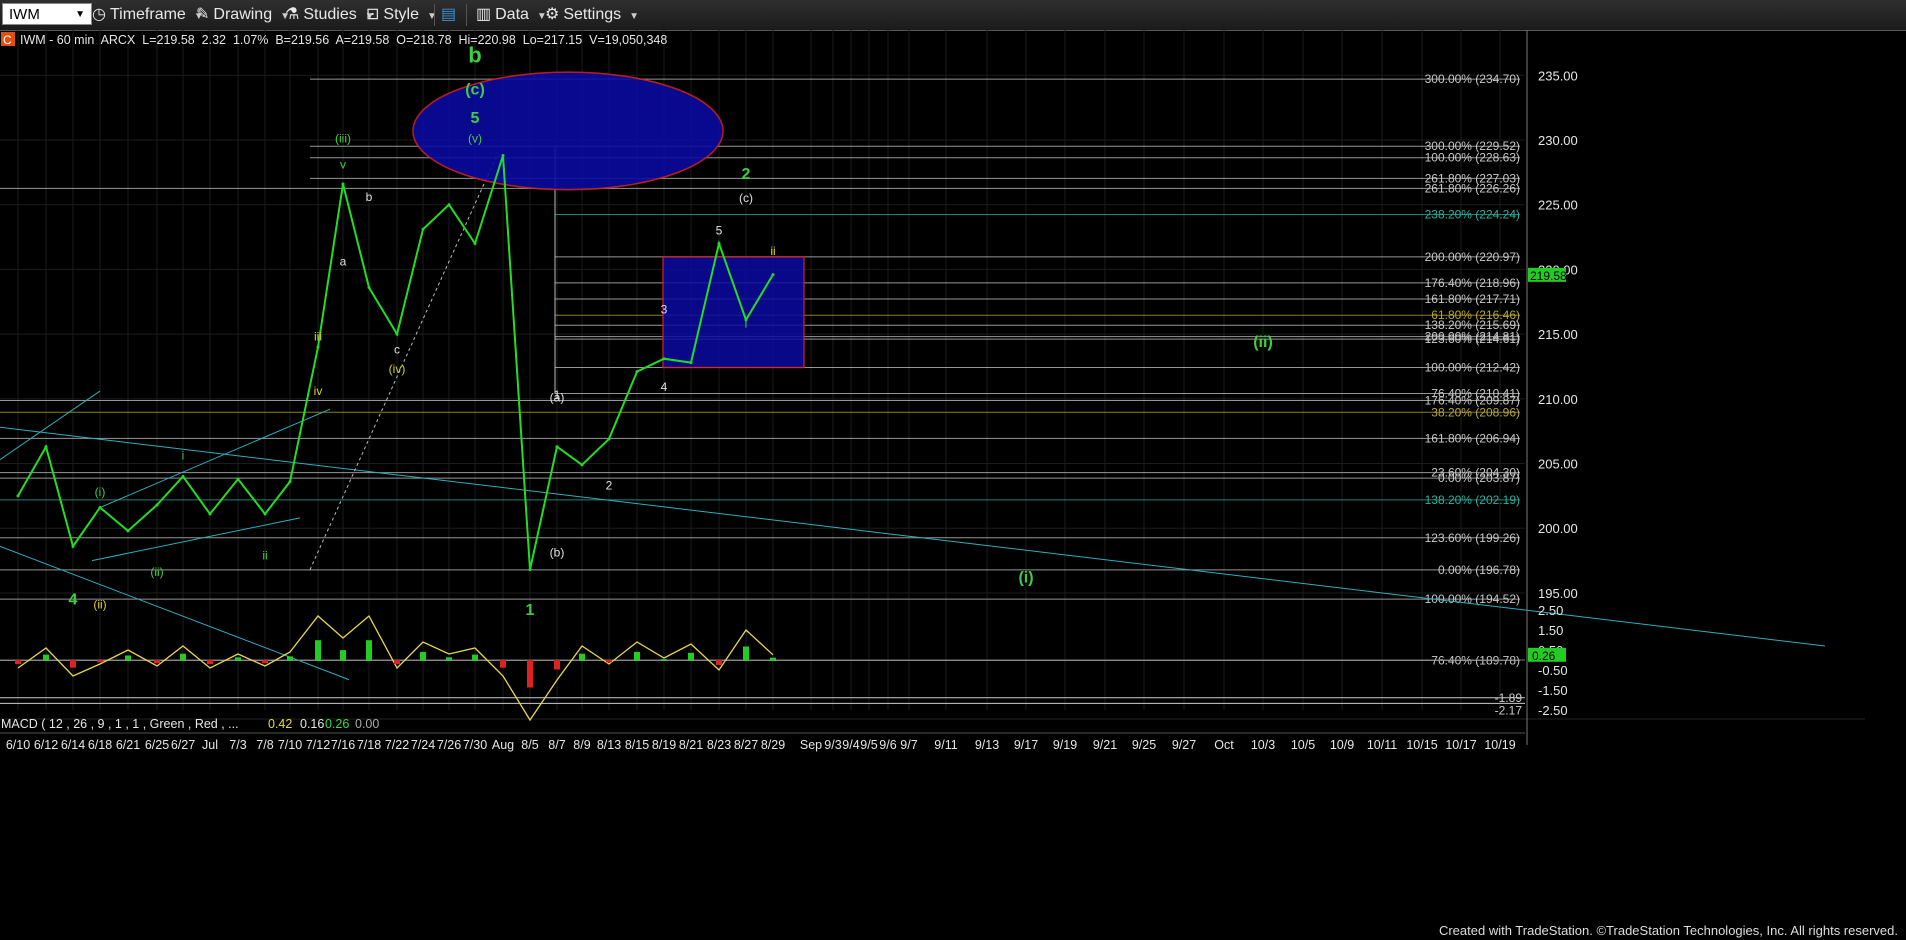 This screenshot has height=940, width=1906. Describe the element at coordinates (592, 15) in the screenshot. I see `settings-menu: ⚙ Settings ▼` at that location.